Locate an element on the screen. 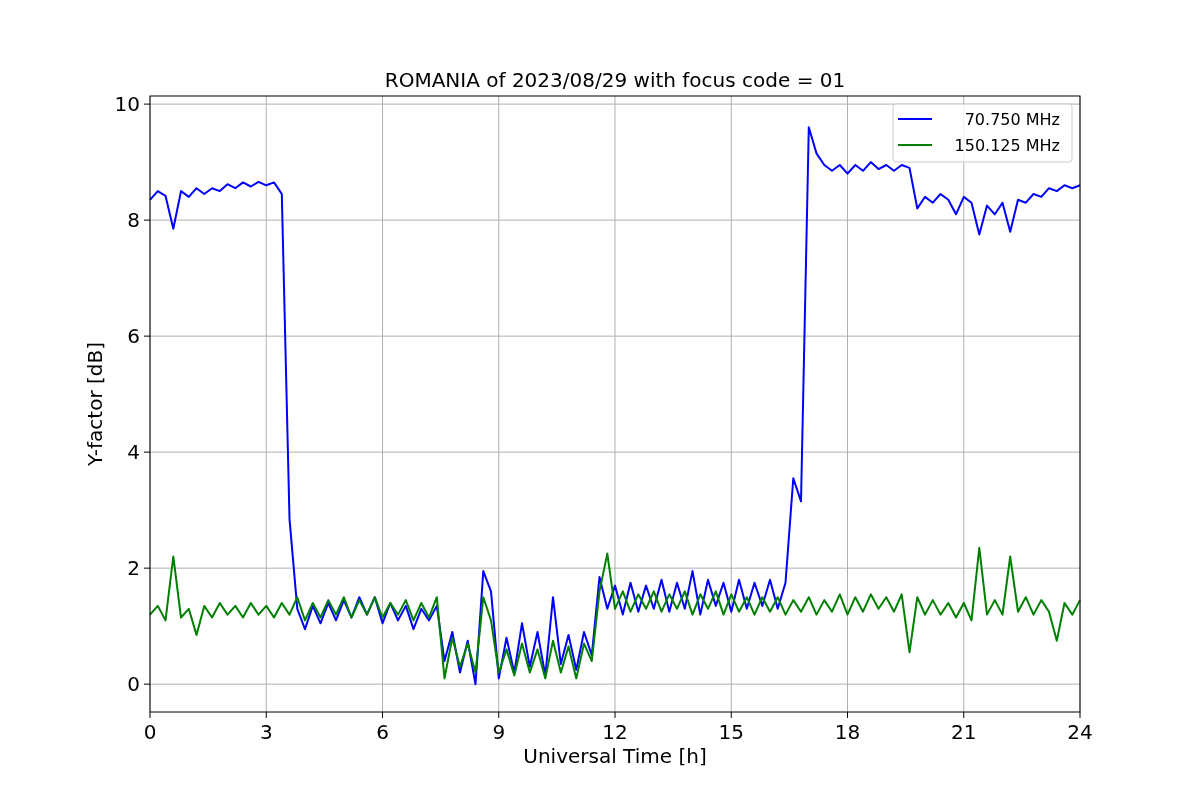 The width and height of the screenshot is (1200, 800). tick-label: 8 is located at coordinates (133, 220).